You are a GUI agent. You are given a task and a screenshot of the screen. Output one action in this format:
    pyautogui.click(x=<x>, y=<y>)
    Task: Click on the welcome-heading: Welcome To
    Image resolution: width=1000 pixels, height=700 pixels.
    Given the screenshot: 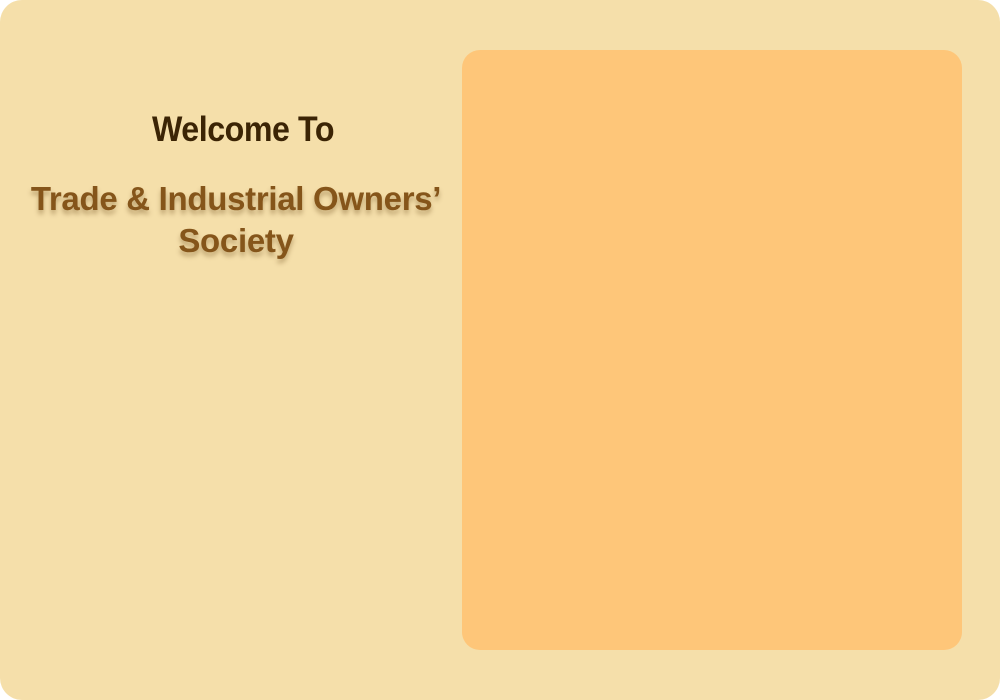 What is the action you would take?
    pyautogui.click(x=243, y=129)
    